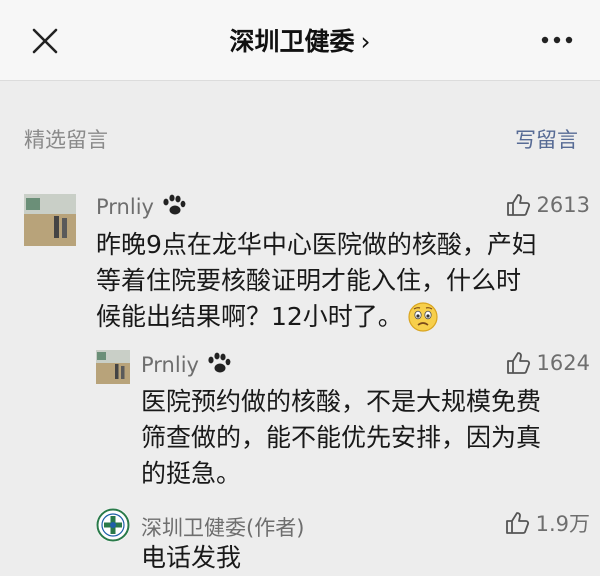 The image size is (600, 576). I want to click on comment-line: 电话发我, so click(191, 557).